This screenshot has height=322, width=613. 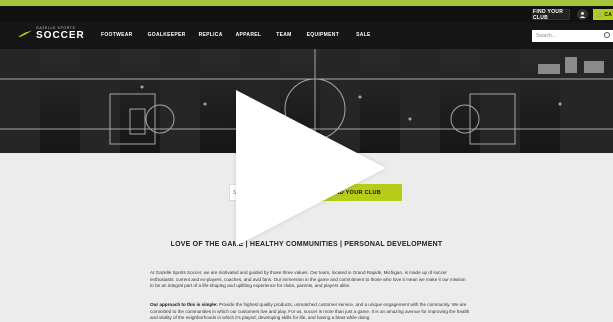 What do you see at coordinates (167, 35) in the screenshot?
I see `nav-item-goalkeeper: GOALKEEPER` at bounding box center [167, 35].